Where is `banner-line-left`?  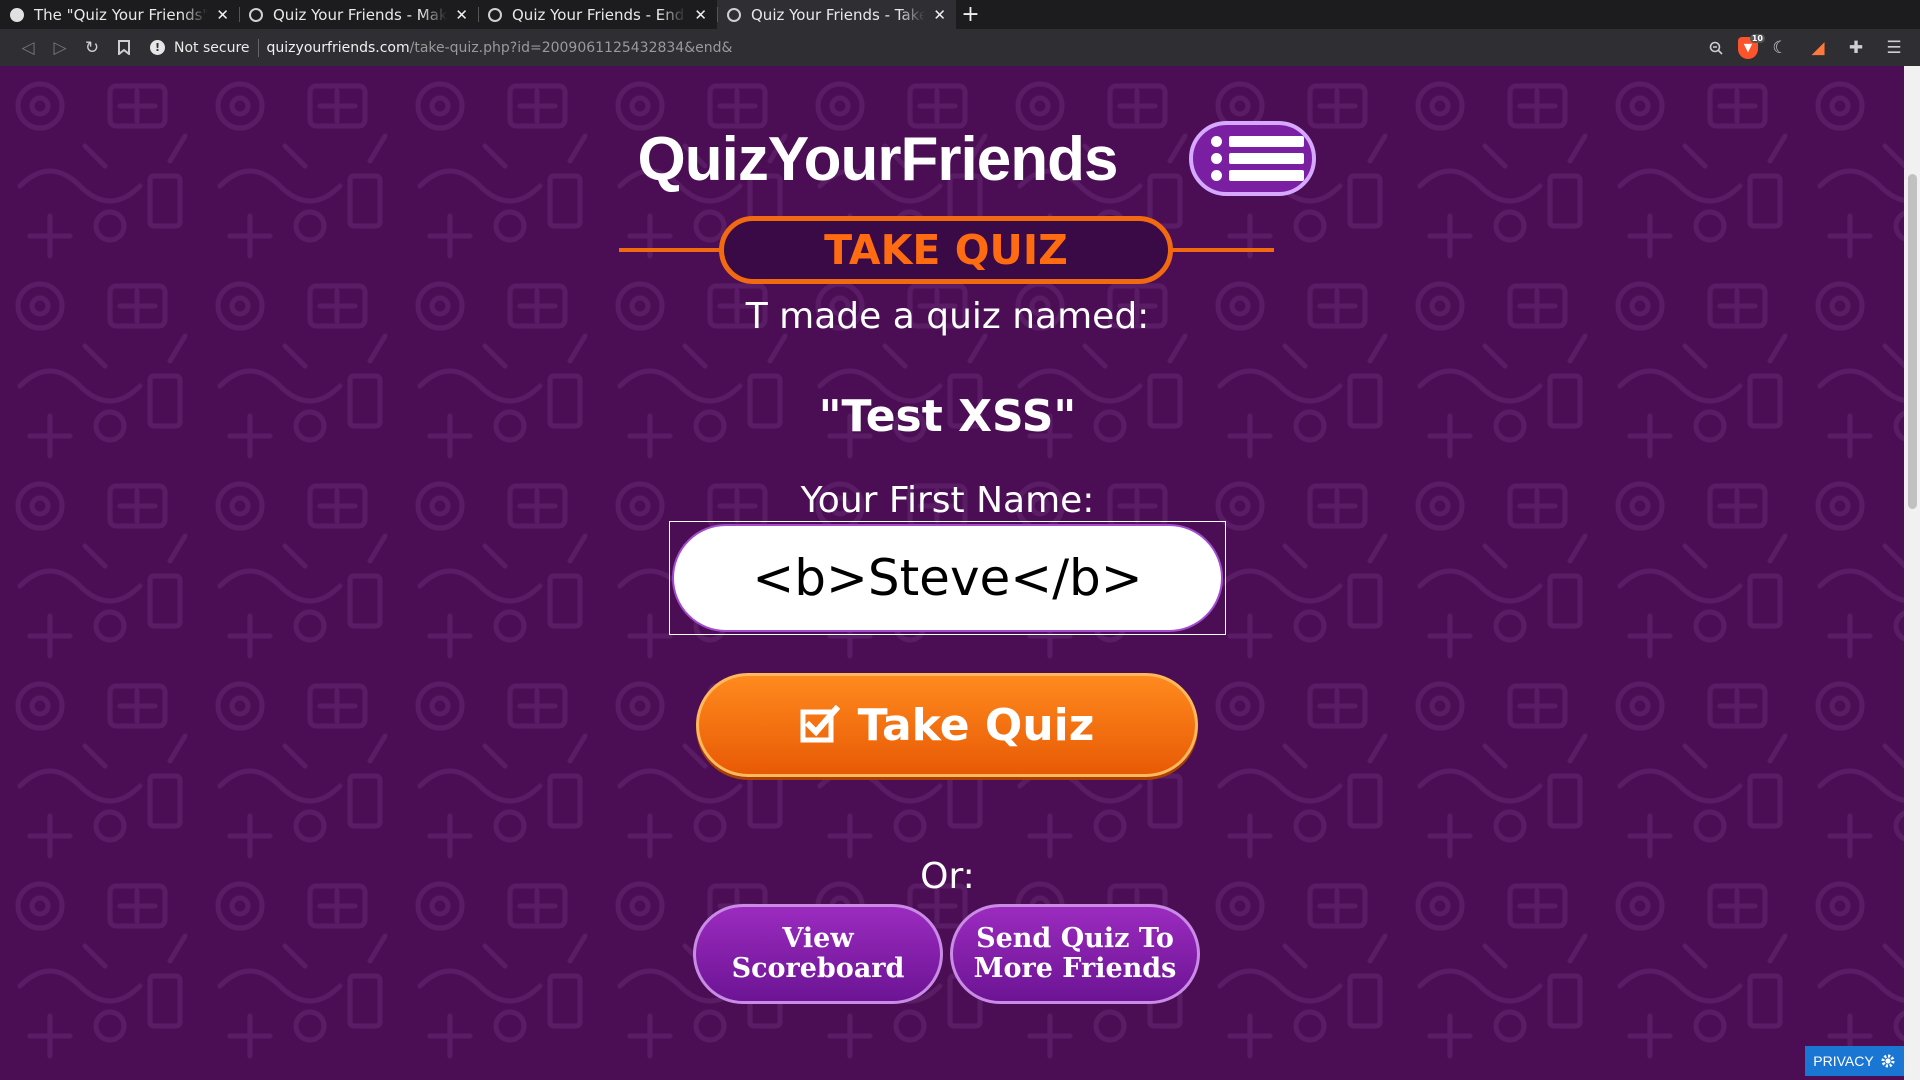 banner-line-left is located at coordinates (671, 250).